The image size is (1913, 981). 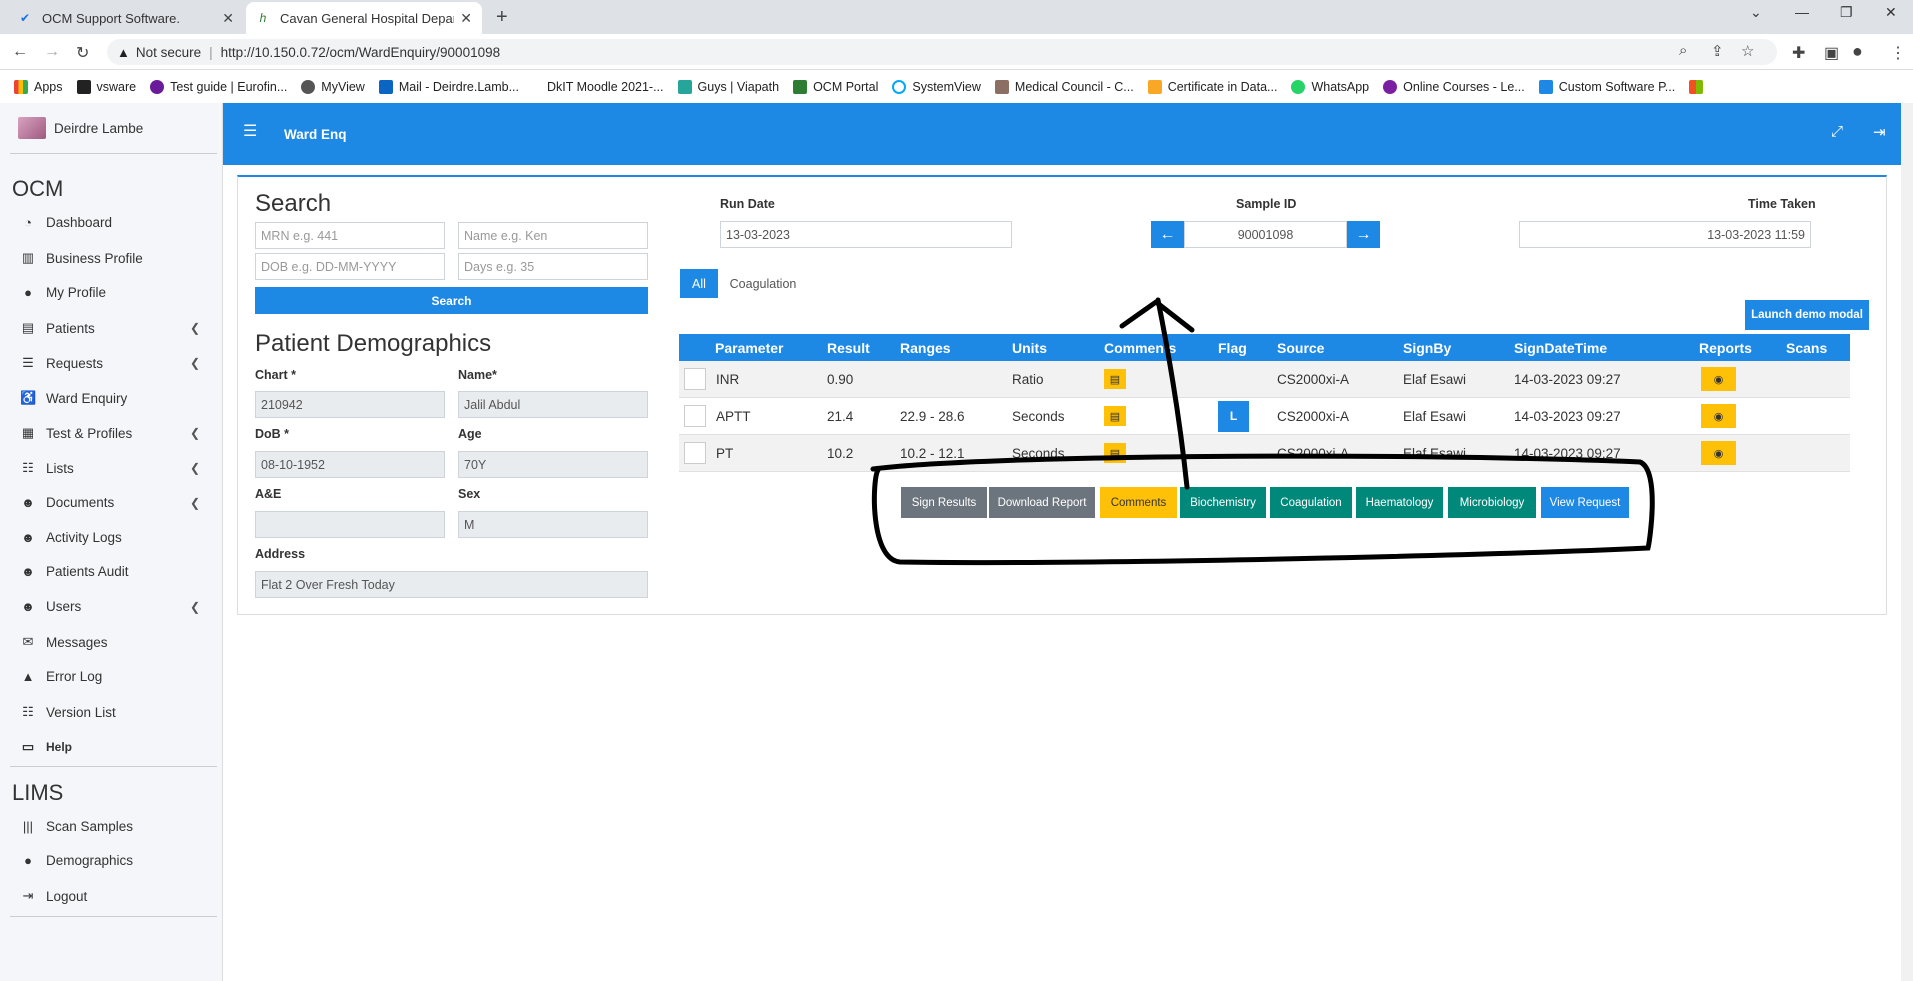 What do you see at coordinates (763, 283) in the screenshot?
I see `tab-coagulation: Coagulation` at bounding box center [763, 283].